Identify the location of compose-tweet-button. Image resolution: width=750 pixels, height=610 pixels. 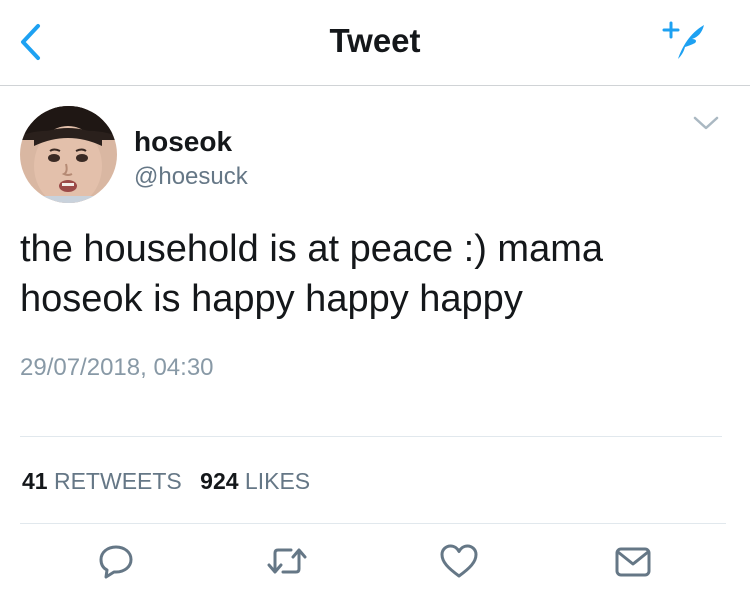
(685, 41).